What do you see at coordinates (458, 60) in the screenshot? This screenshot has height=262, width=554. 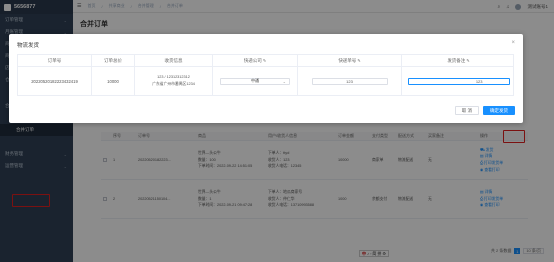 I see `header-remark: 发货备注 ✎` at bounding box center [458, 60].